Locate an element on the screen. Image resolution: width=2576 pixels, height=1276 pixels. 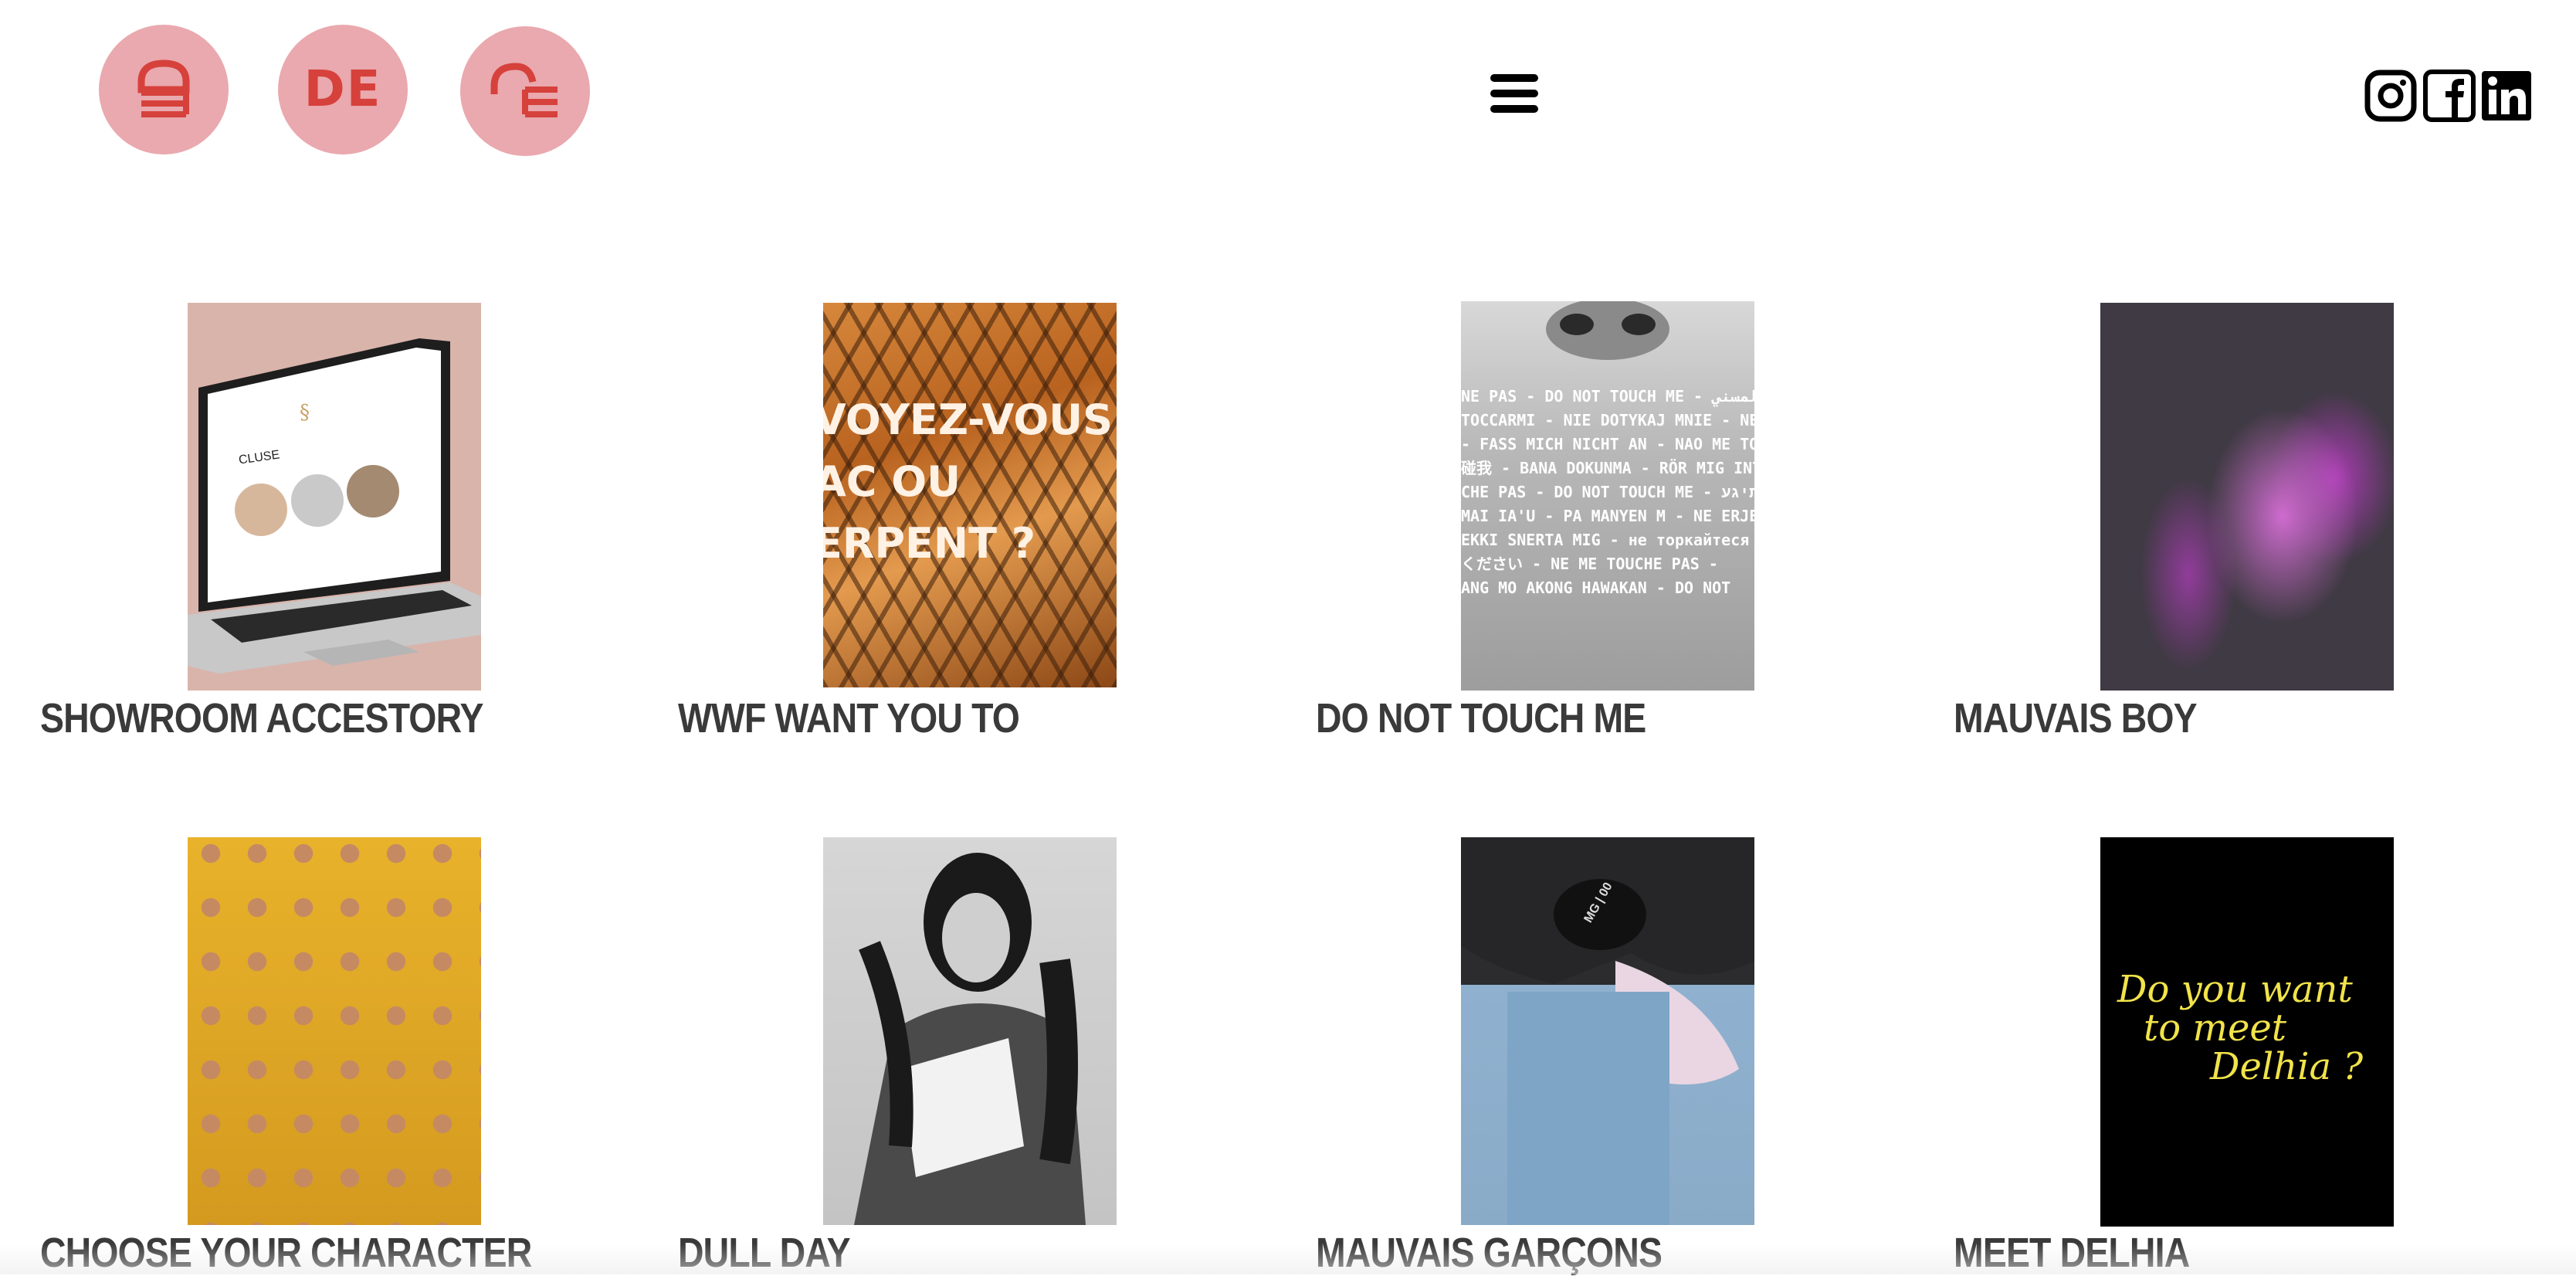
logo-de-flipped is located at coordinates (164, 89).